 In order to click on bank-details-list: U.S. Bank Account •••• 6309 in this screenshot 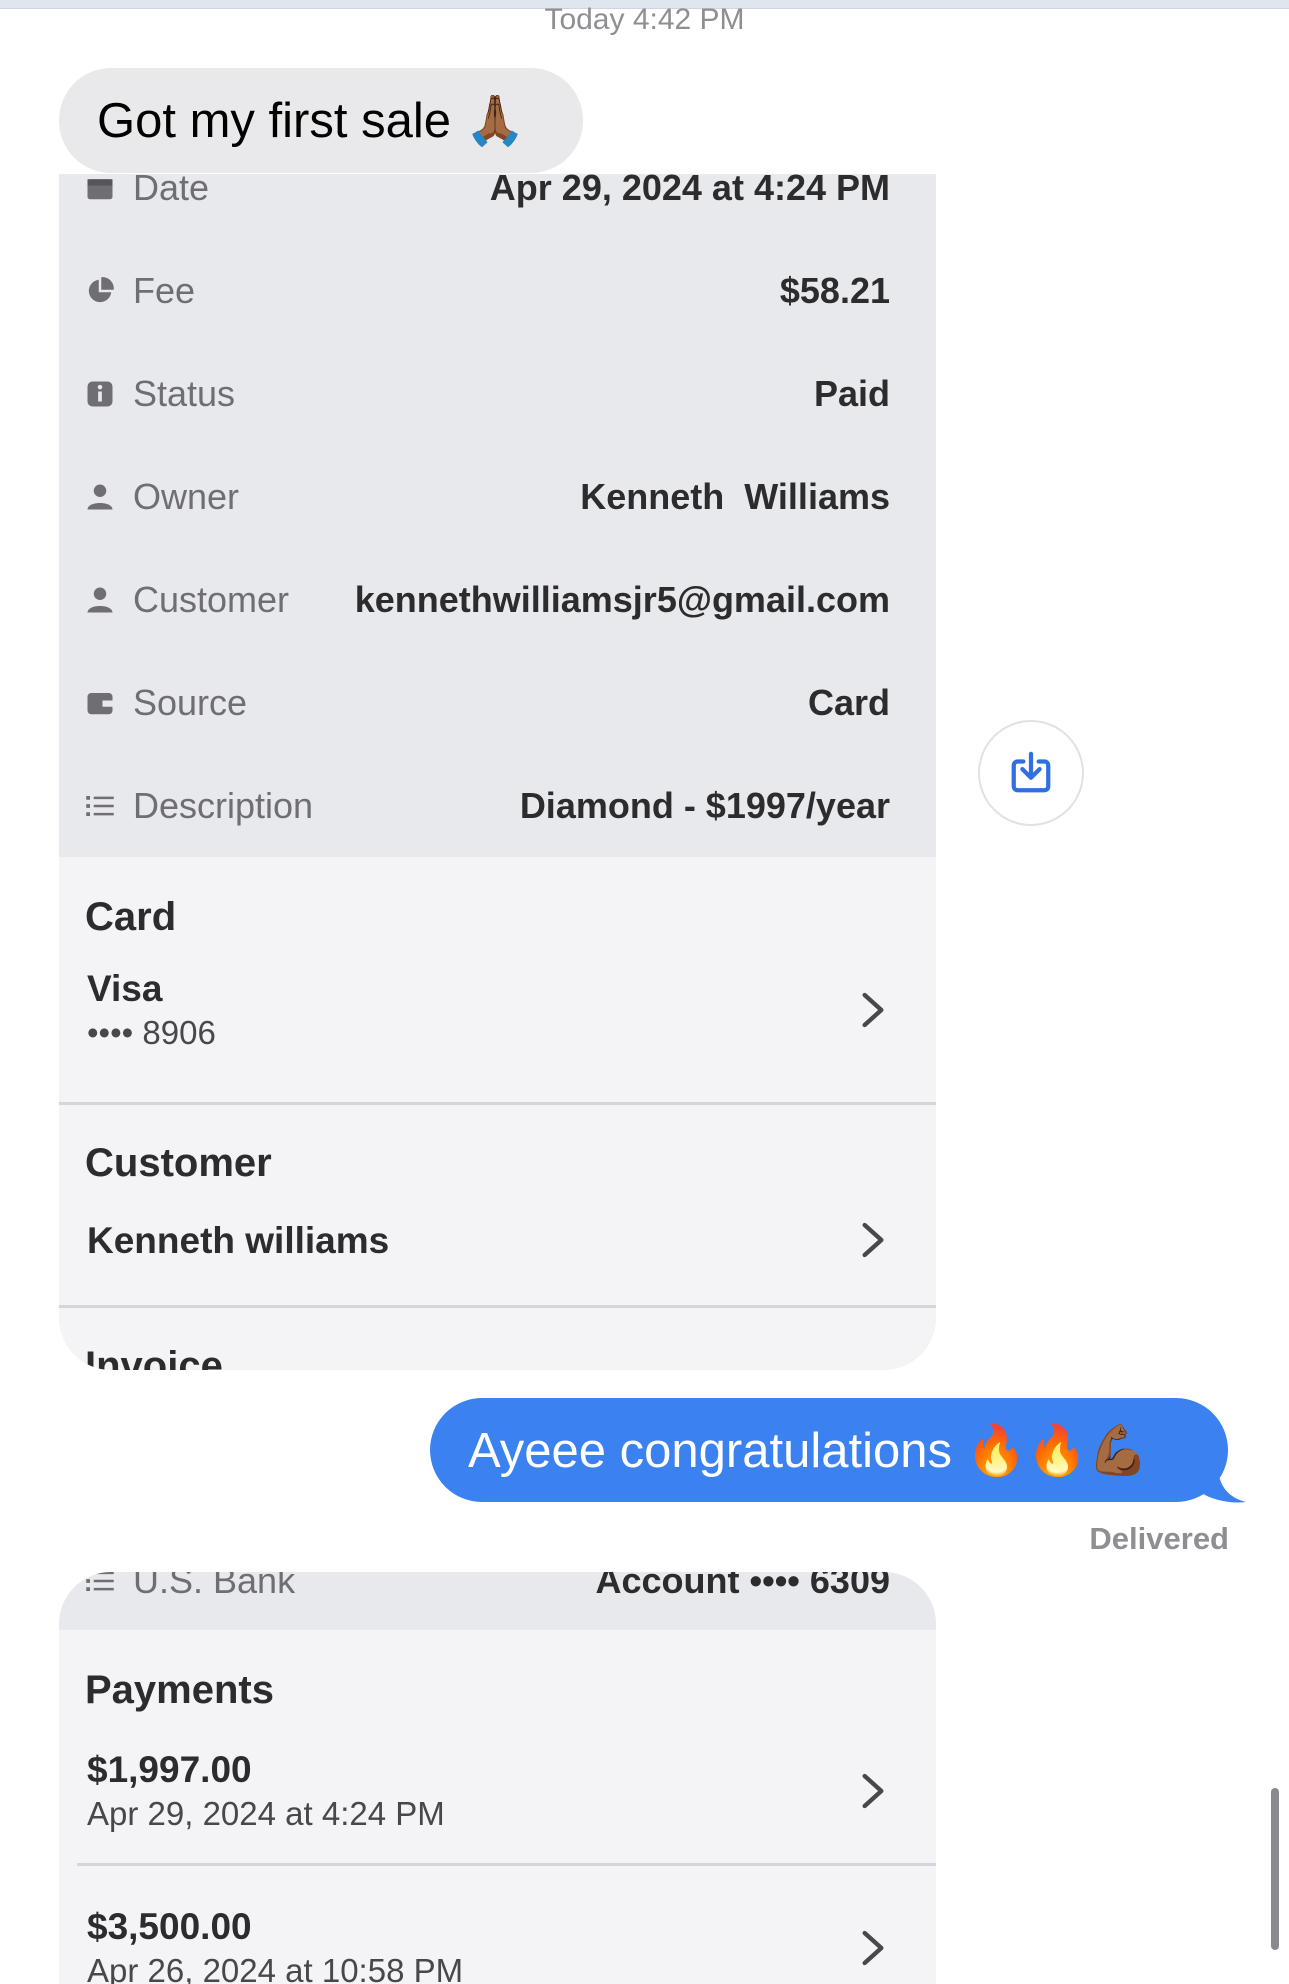, I will do `click(497, 1601)`.